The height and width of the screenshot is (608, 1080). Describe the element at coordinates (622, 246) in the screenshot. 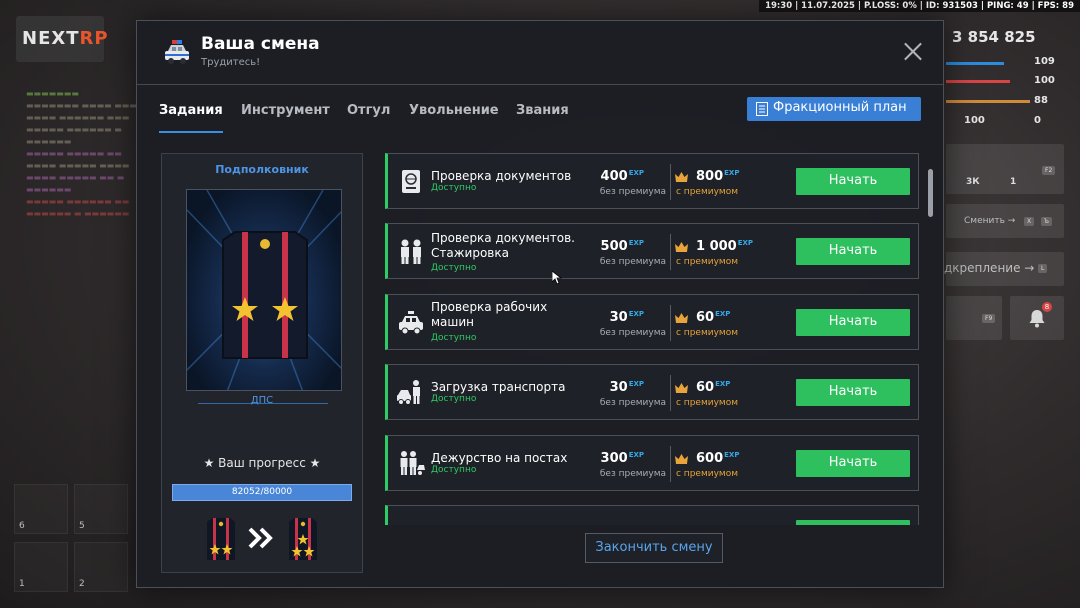

I see `task-base-exp: 500EXP` at that location.